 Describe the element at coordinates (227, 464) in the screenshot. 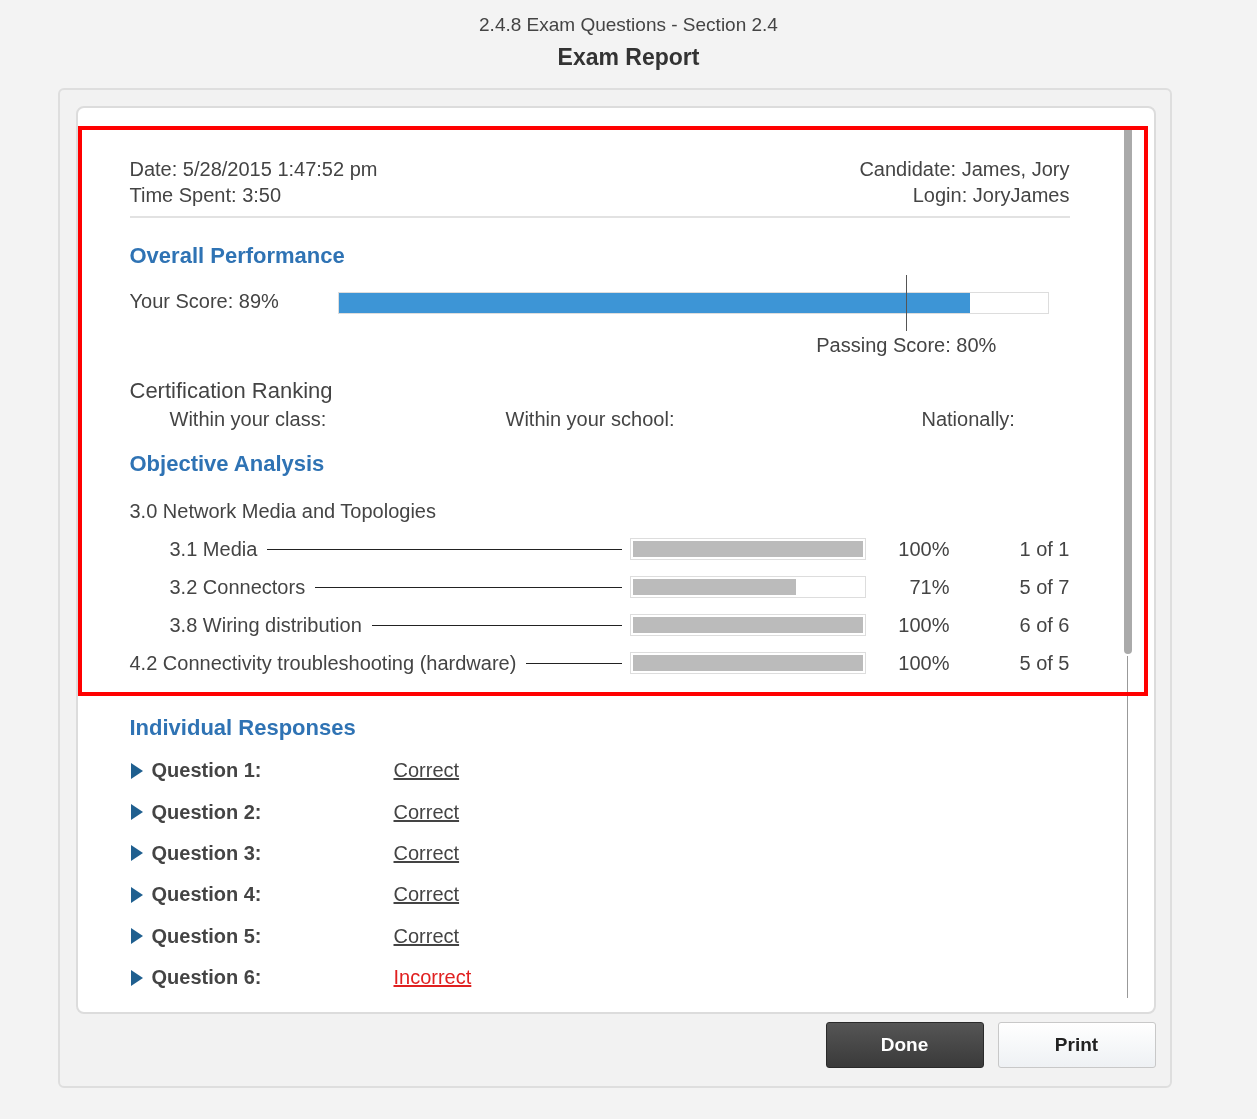

I see `section-heading: Objective Analysis` at that location.